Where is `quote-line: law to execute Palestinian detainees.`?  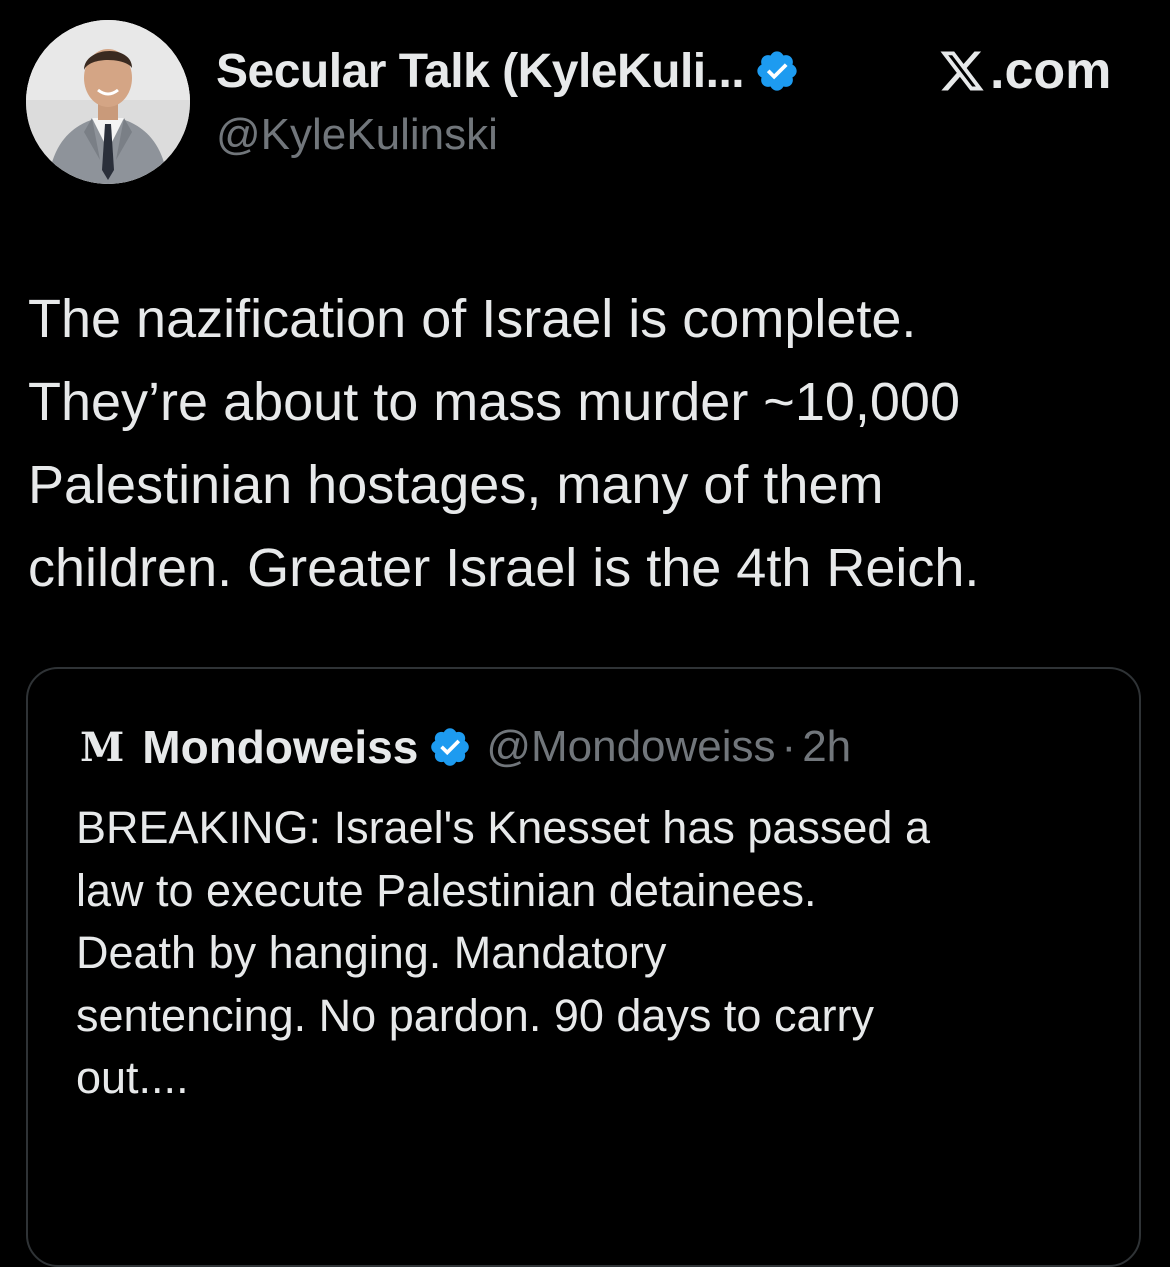 quote-line: law to execute Palestinian detainees. is located at coordinates (446, 890).